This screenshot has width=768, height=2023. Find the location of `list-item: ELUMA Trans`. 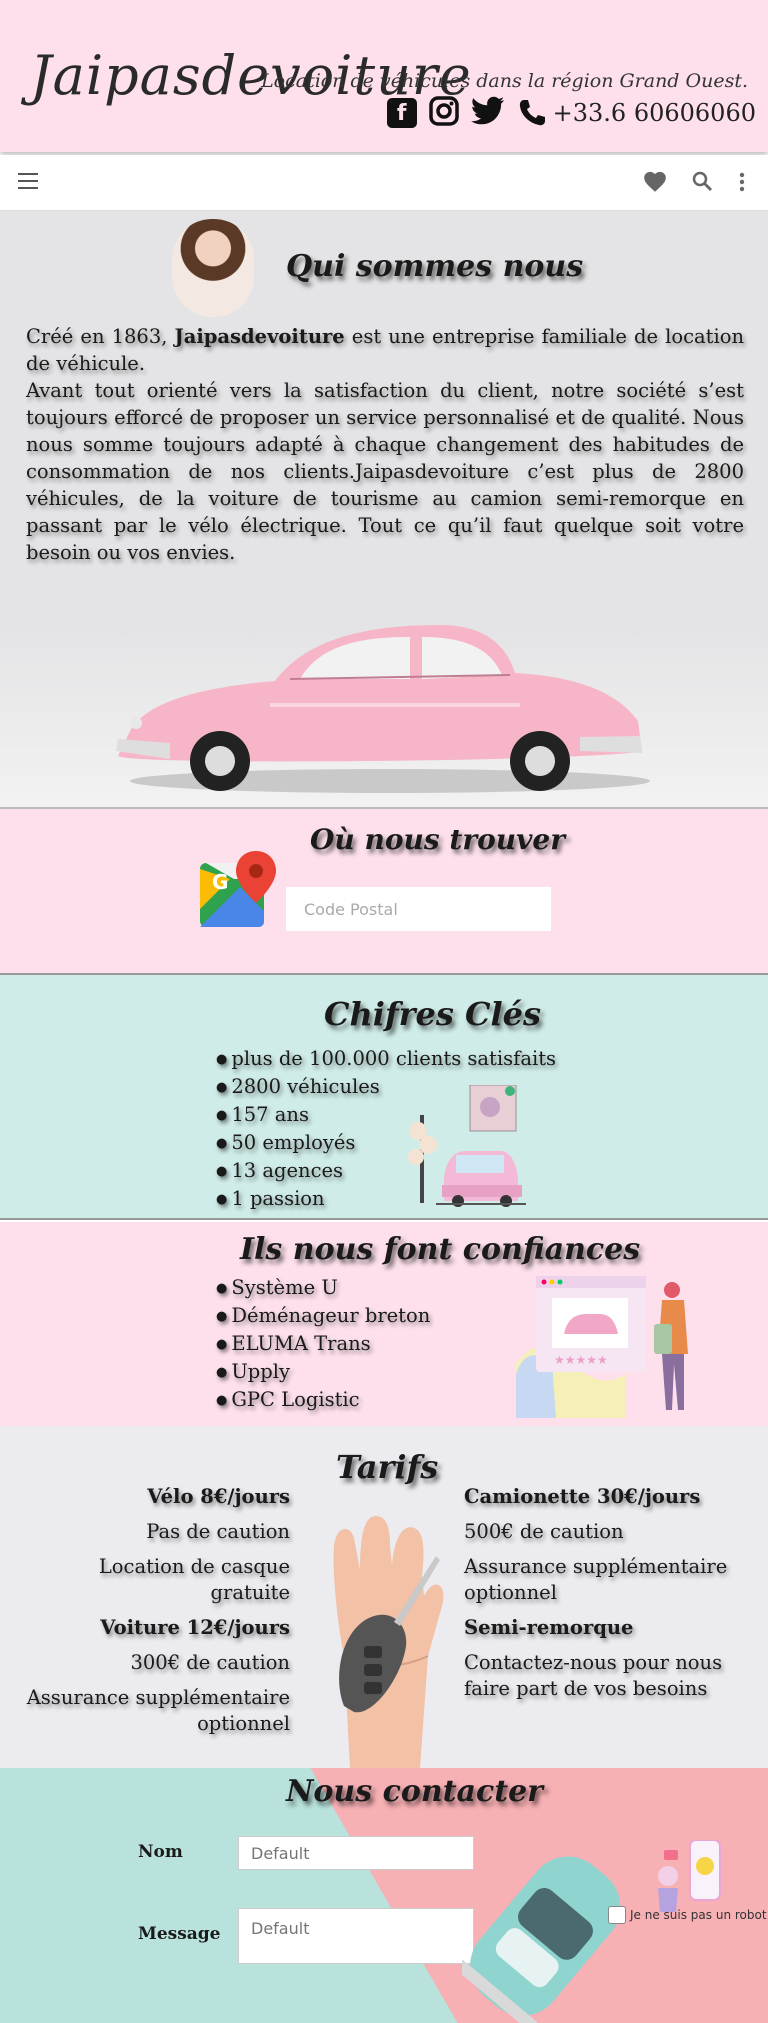

list-item: ELUMA Trans is located at coordinates (323, 1344).